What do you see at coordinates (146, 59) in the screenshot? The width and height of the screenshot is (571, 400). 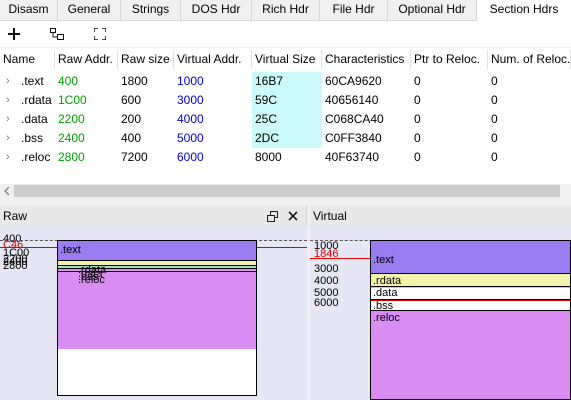 I see `column-header: Raw size` at bounding box center [146, 59].